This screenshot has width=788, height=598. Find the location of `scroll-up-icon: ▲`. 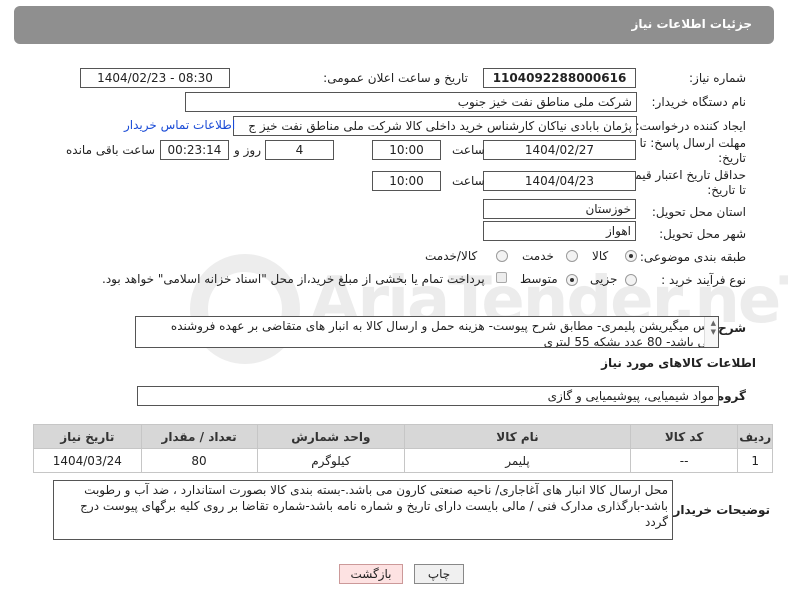

scroll-up-icon: ▲ is located at coordinates (711, 323).